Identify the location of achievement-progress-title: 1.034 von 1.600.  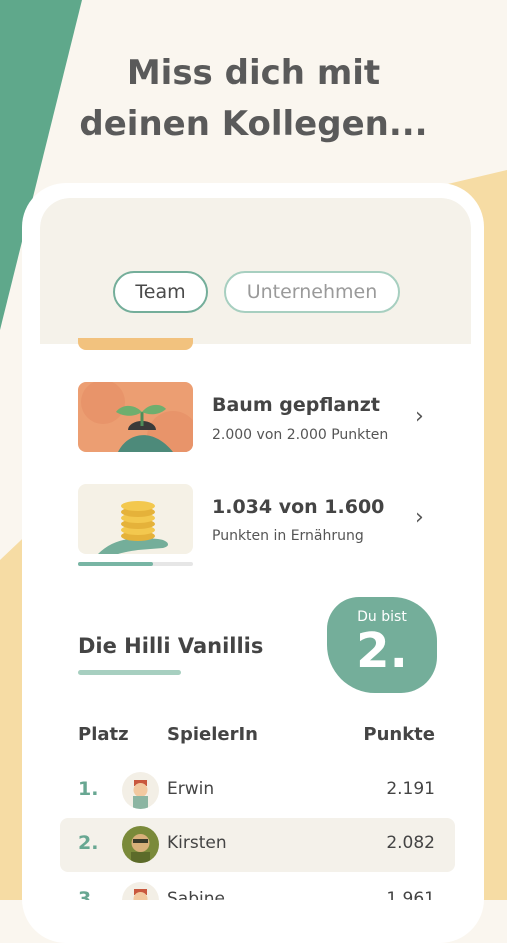
(298, 507).